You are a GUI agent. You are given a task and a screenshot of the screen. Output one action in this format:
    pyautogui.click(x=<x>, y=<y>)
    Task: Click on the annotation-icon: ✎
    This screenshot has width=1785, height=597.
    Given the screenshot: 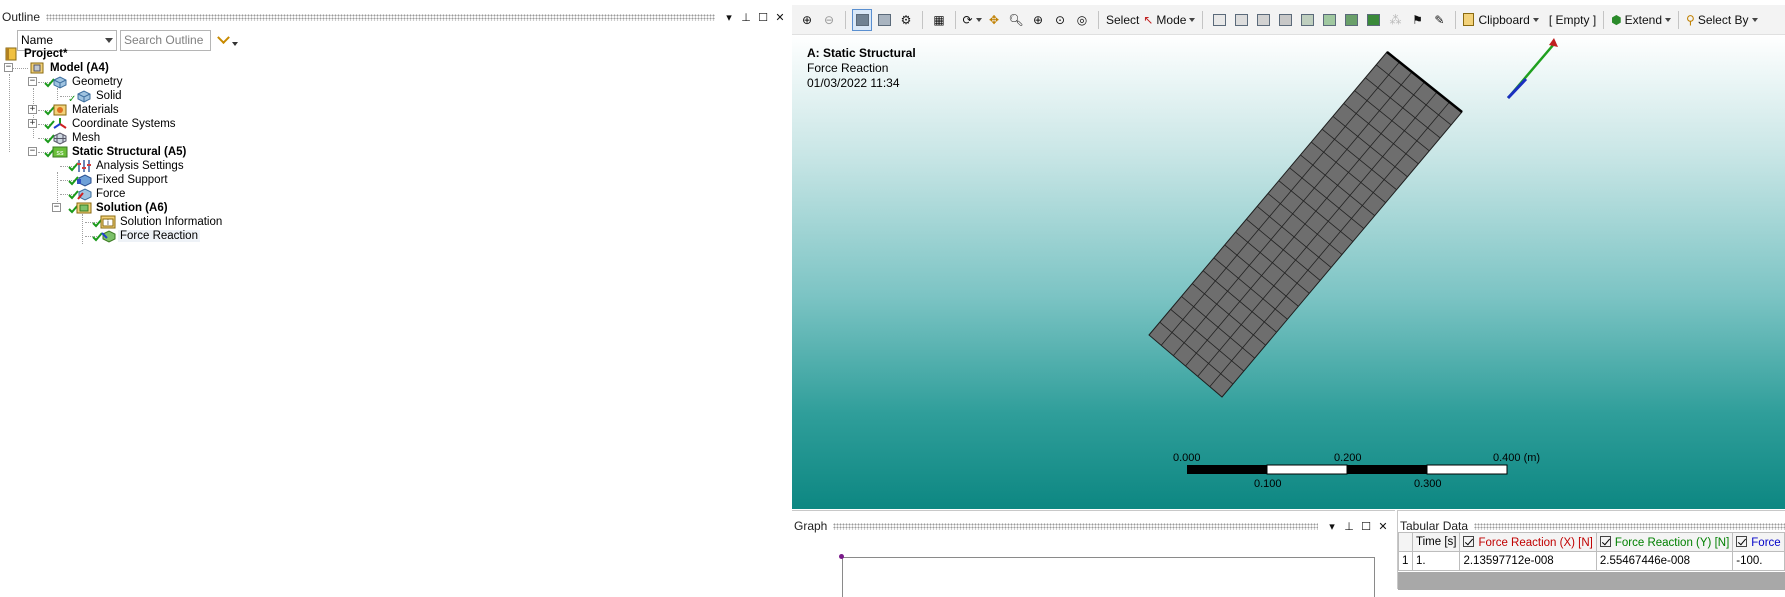 What is the action you would take?
    pyautogui.click(x=1439, y=20)
    